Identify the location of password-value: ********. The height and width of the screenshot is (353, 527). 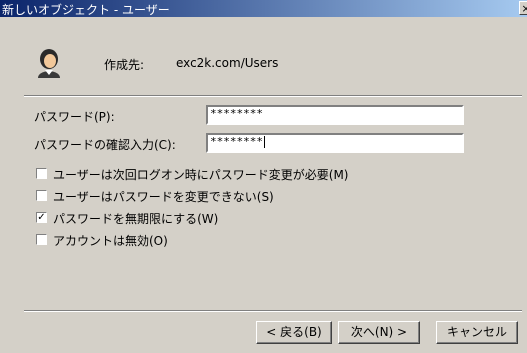
(236, 113).